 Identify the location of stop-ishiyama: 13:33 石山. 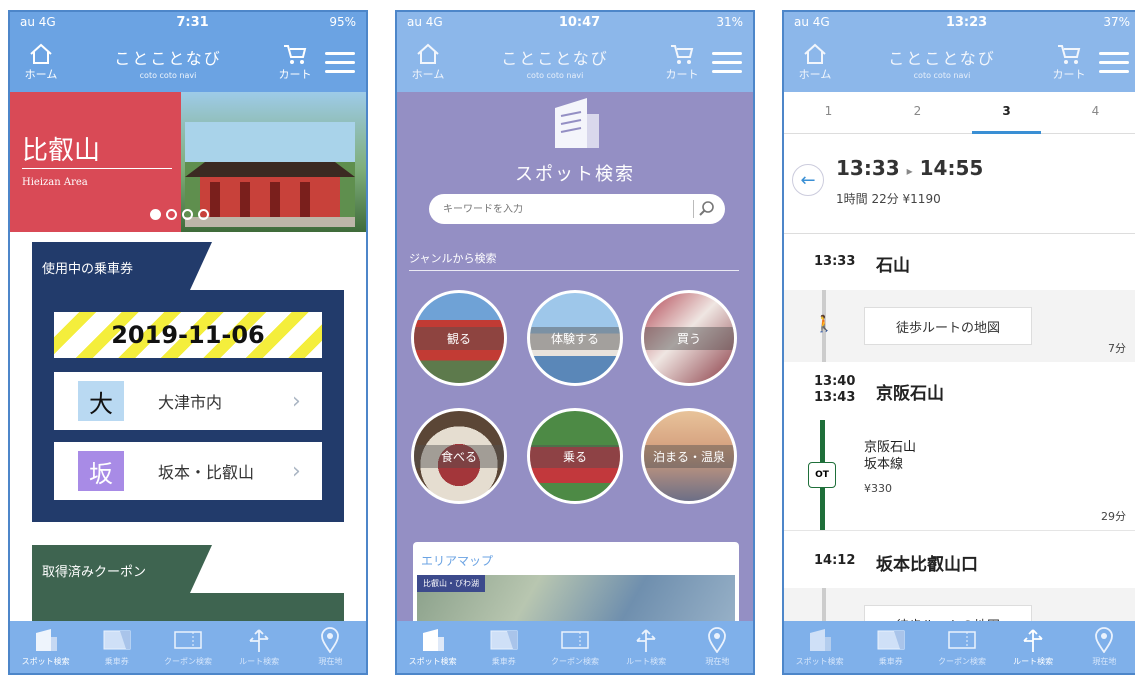
(959, 262).